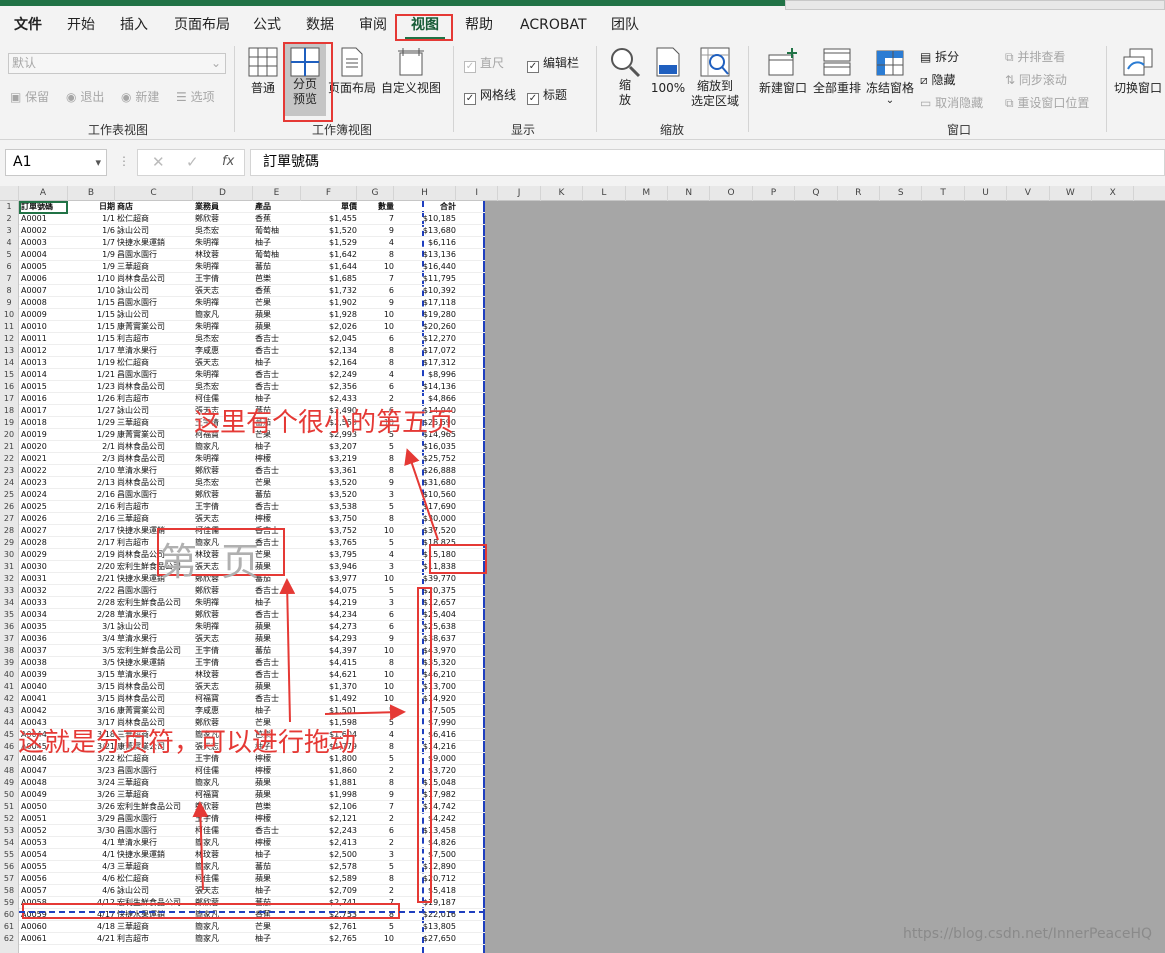 The width and height of the screenshot is (1165, 953). I want to click on cell: $11,795, so click(426, 279).